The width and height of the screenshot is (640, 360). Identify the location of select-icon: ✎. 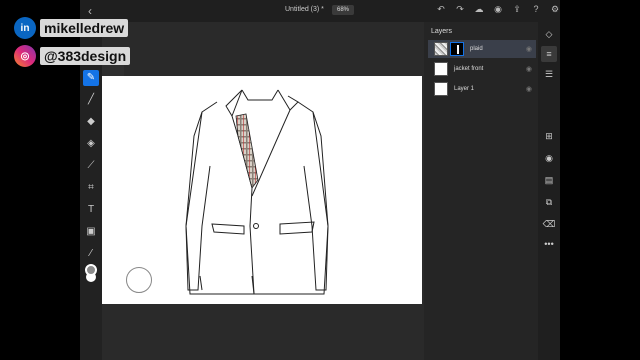
(91, 78).